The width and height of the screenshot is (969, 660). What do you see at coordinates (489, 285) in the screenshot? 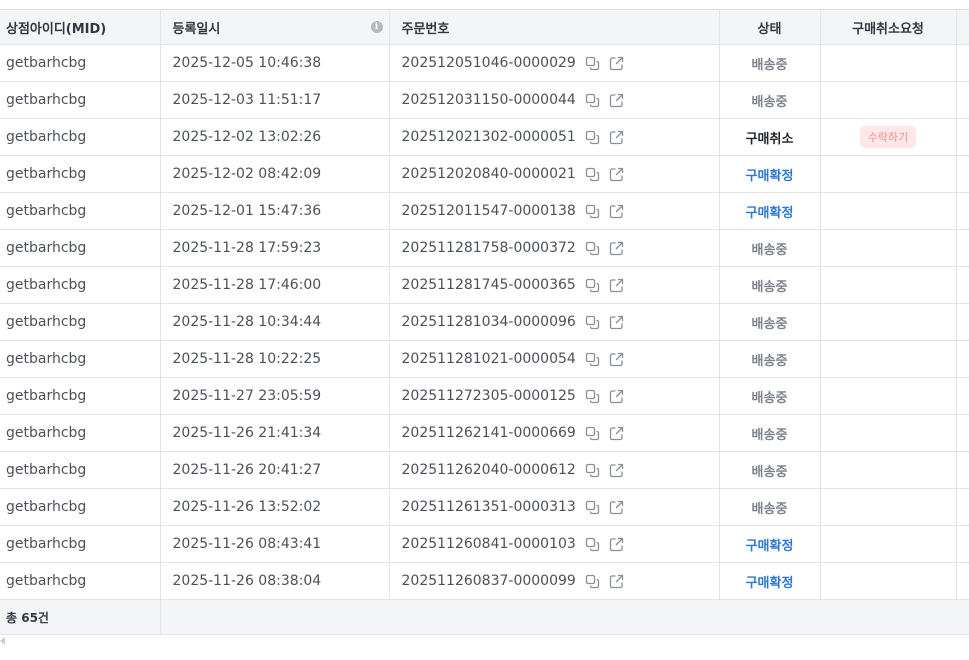
I see `order-number: 202511281745-0000365` at bounding box center [489, 285].